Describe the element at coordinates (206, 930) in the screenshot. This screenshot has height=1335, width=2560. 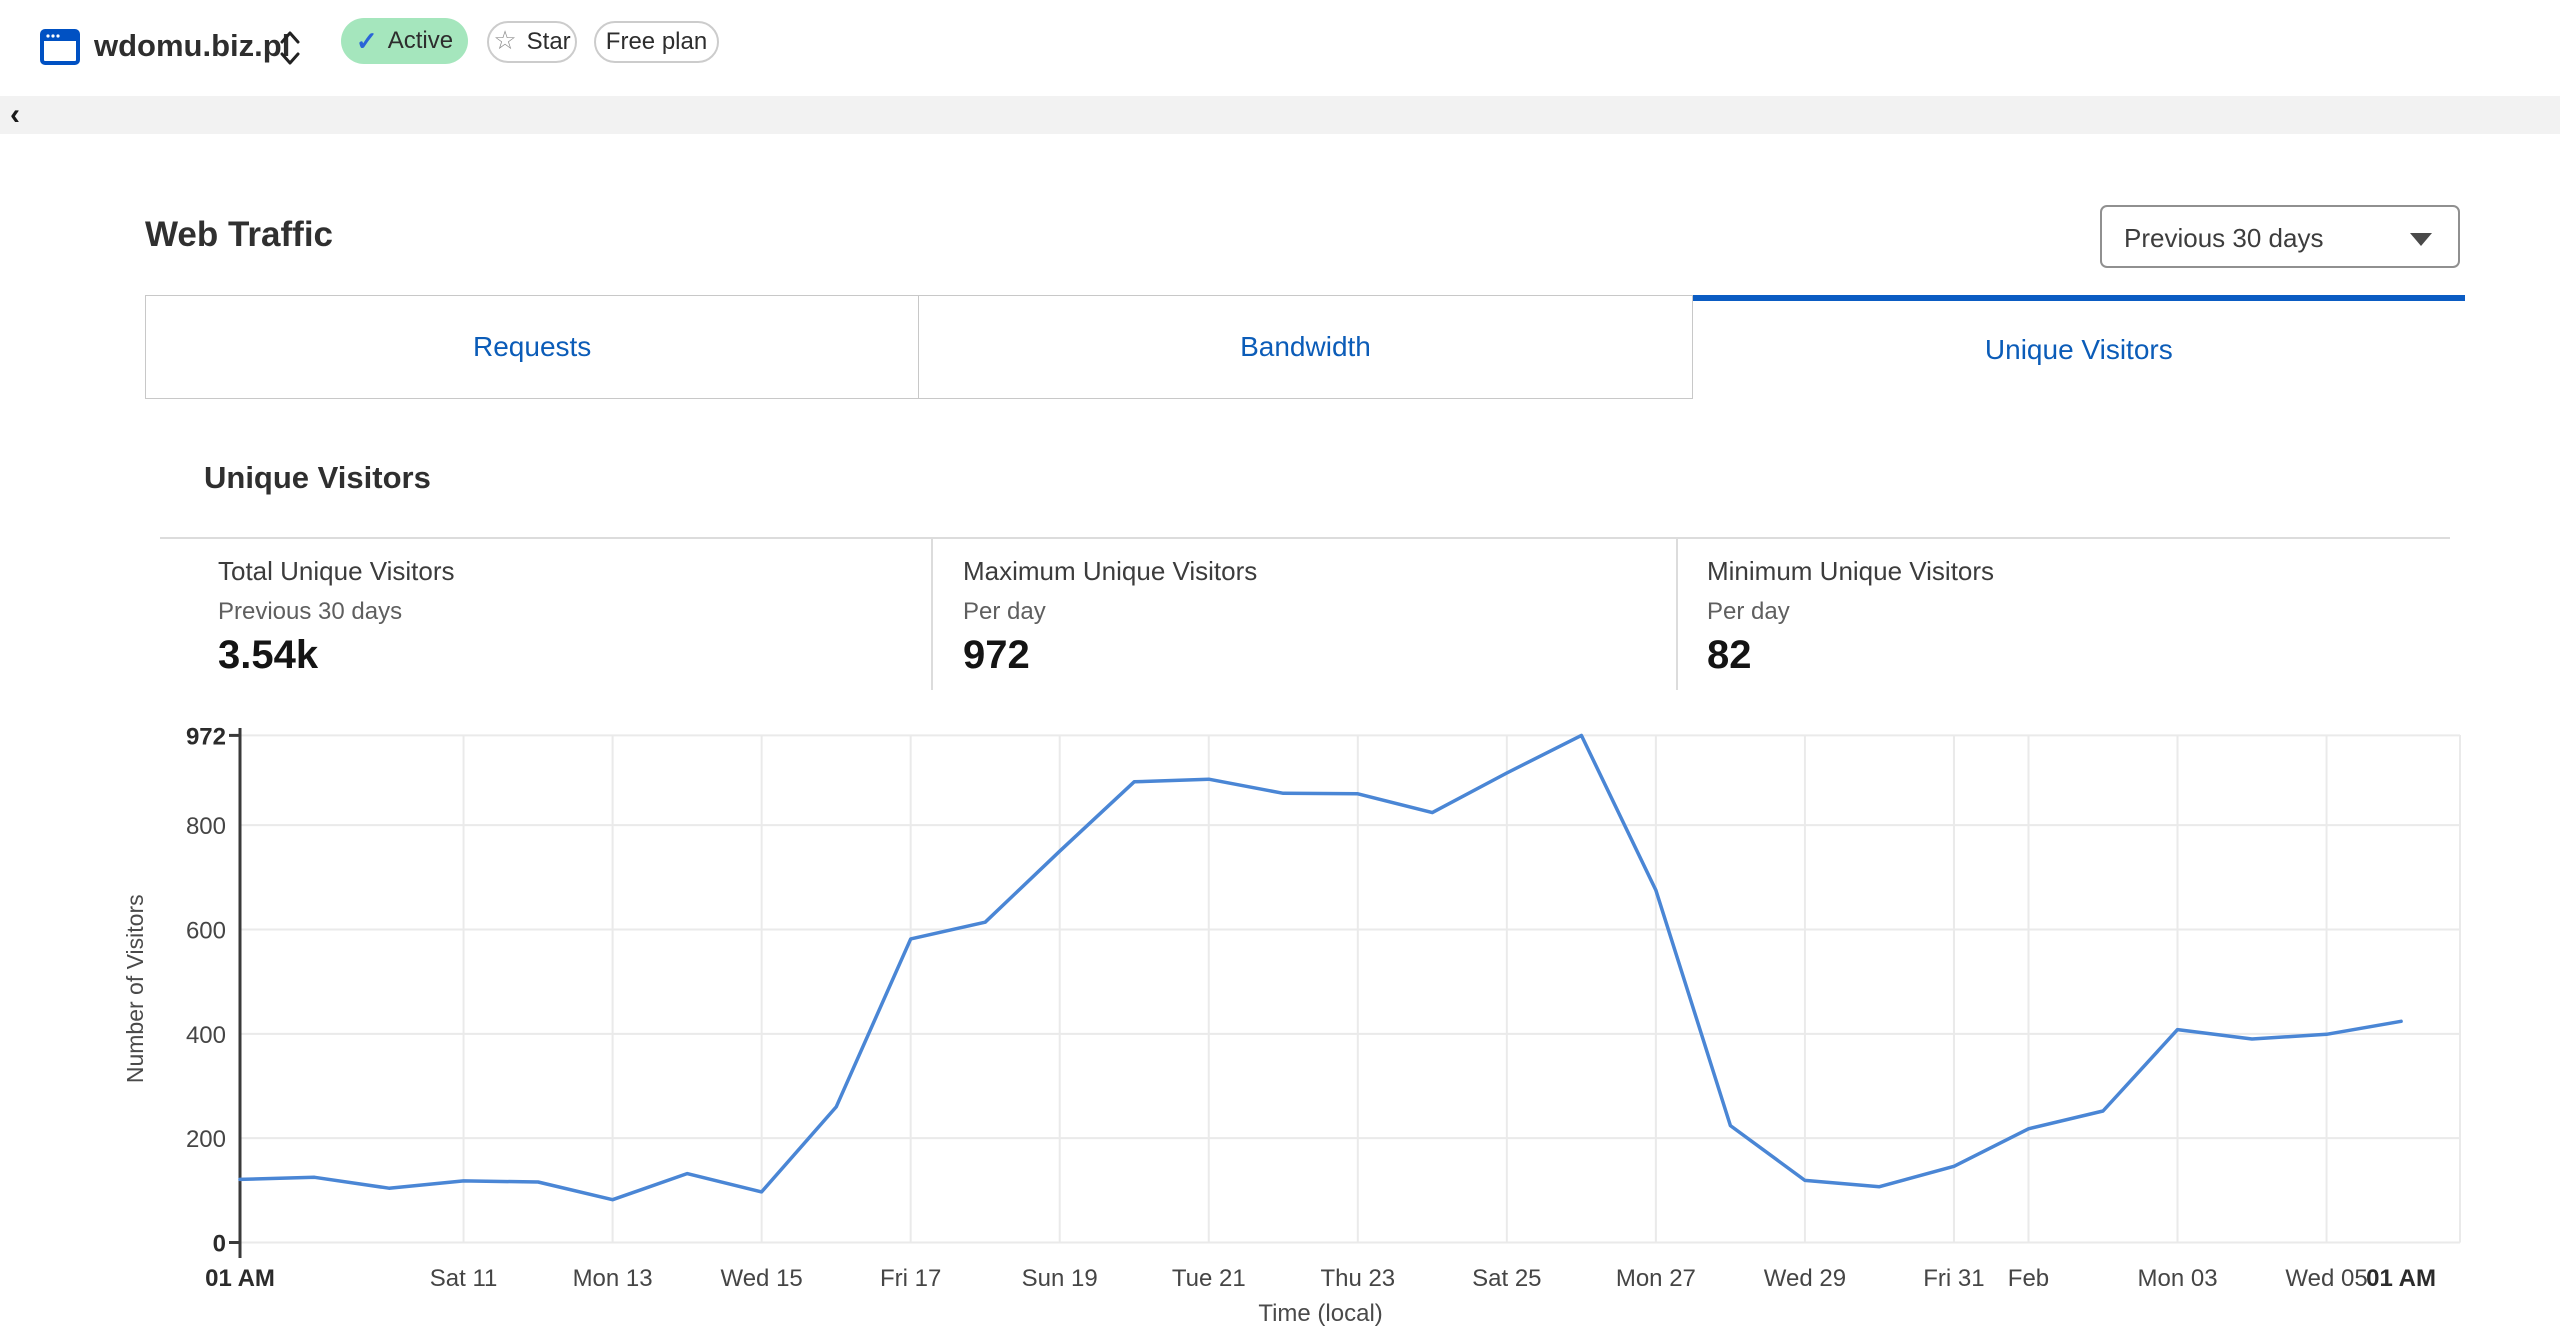
I see `y-tick-label: 600` at that location.